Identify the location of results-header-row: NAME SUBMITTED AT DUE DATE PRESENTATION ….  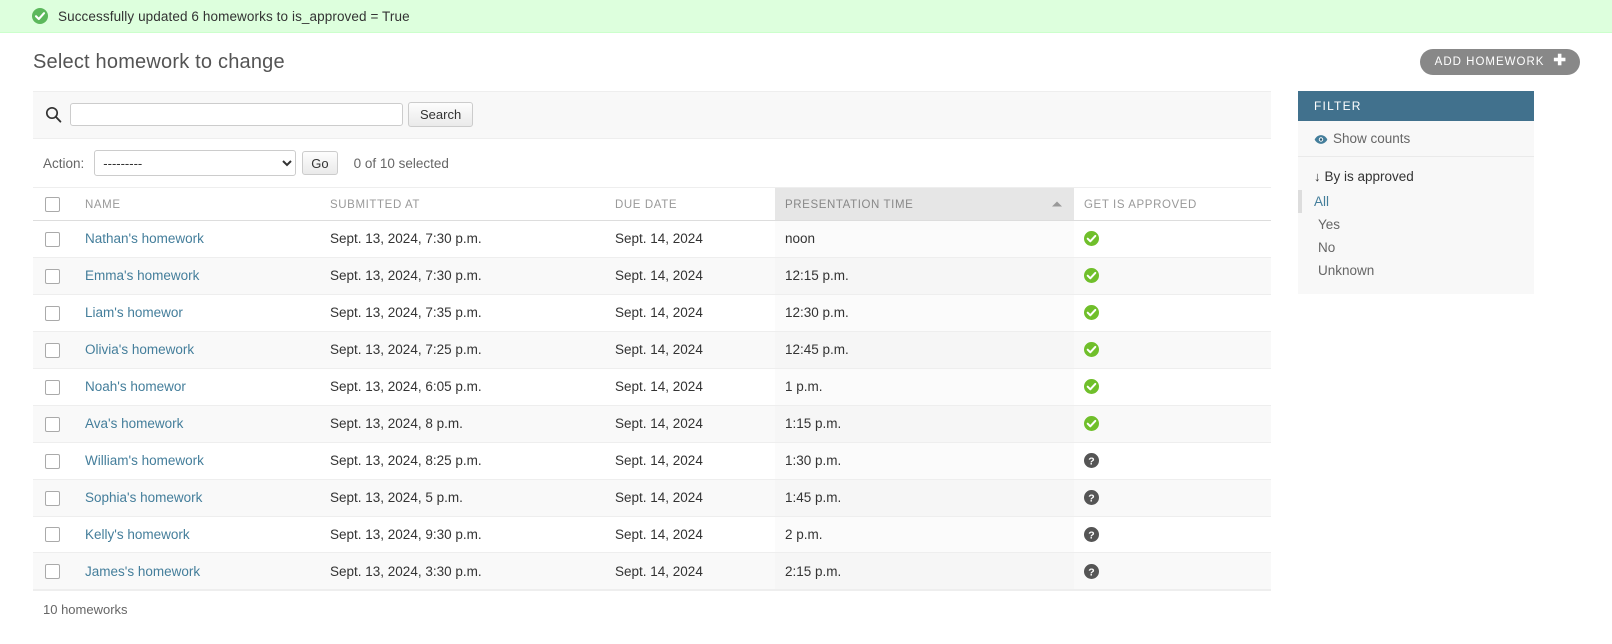
(652, 204).